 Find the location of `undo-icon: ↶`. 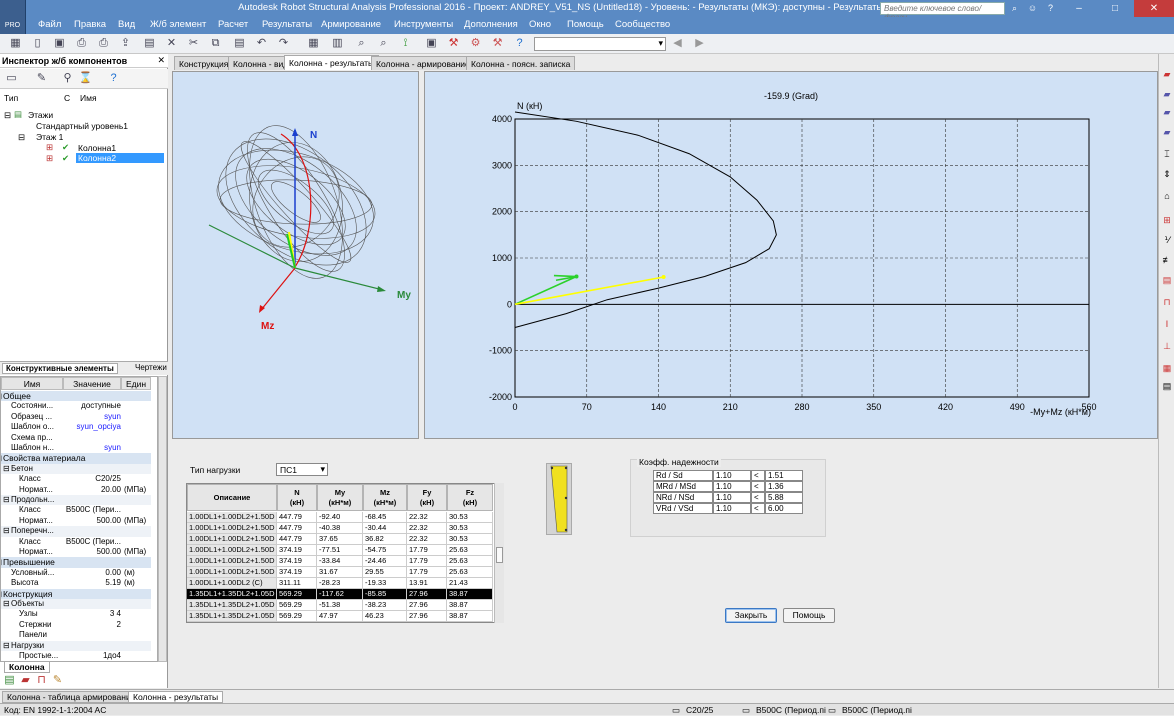

undo-icon: ↶ is located at coordinates (261, 43).